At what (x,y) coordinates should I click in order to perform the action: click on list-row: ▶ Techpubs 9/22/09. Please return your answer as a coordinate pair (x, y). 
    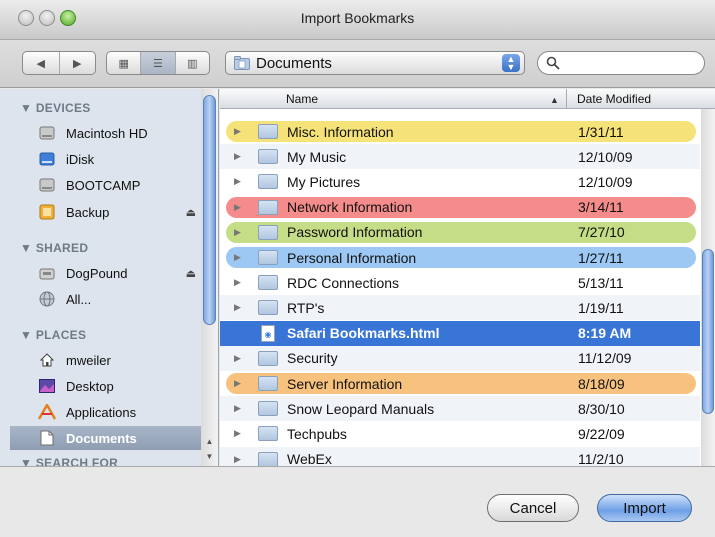
    Looking at the image, I should click on (460, 433).